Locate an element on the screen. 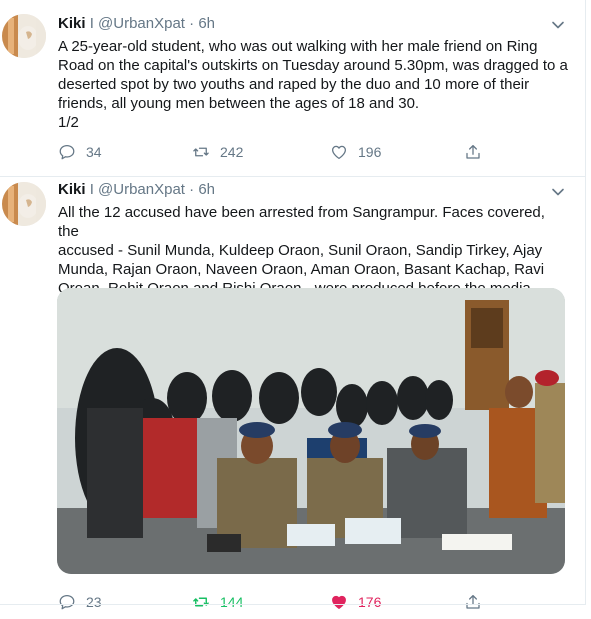 This screenshot has height=619, width=591. reply-count: 23 is located at coordinates (94, 602).